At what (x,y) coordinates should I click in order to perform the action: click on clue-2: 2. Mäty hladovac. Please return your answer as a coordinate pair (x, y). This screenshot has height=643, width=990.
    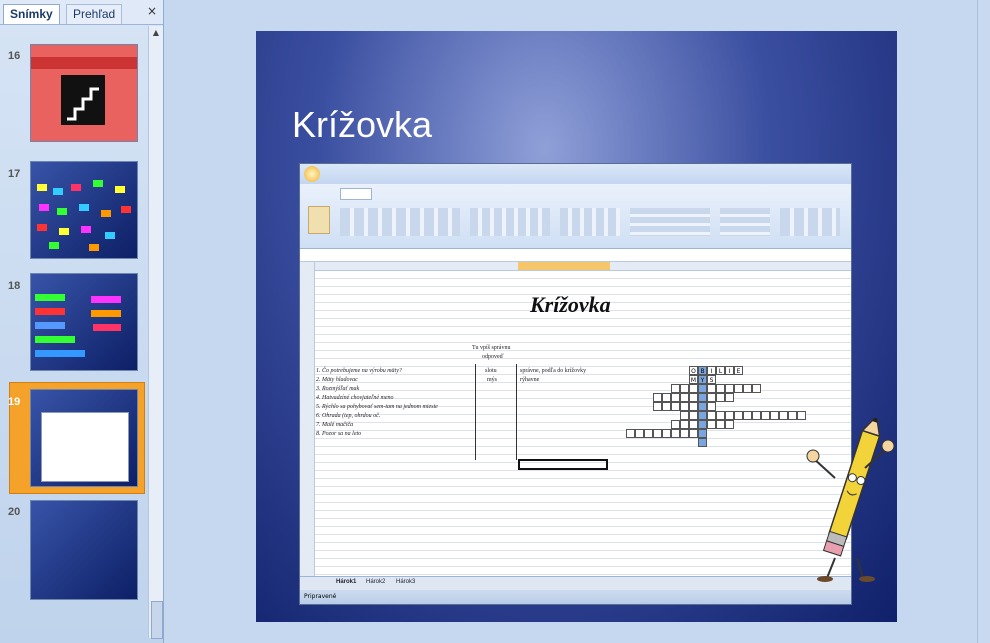
    Looking at the image, I should click on (337, 380).